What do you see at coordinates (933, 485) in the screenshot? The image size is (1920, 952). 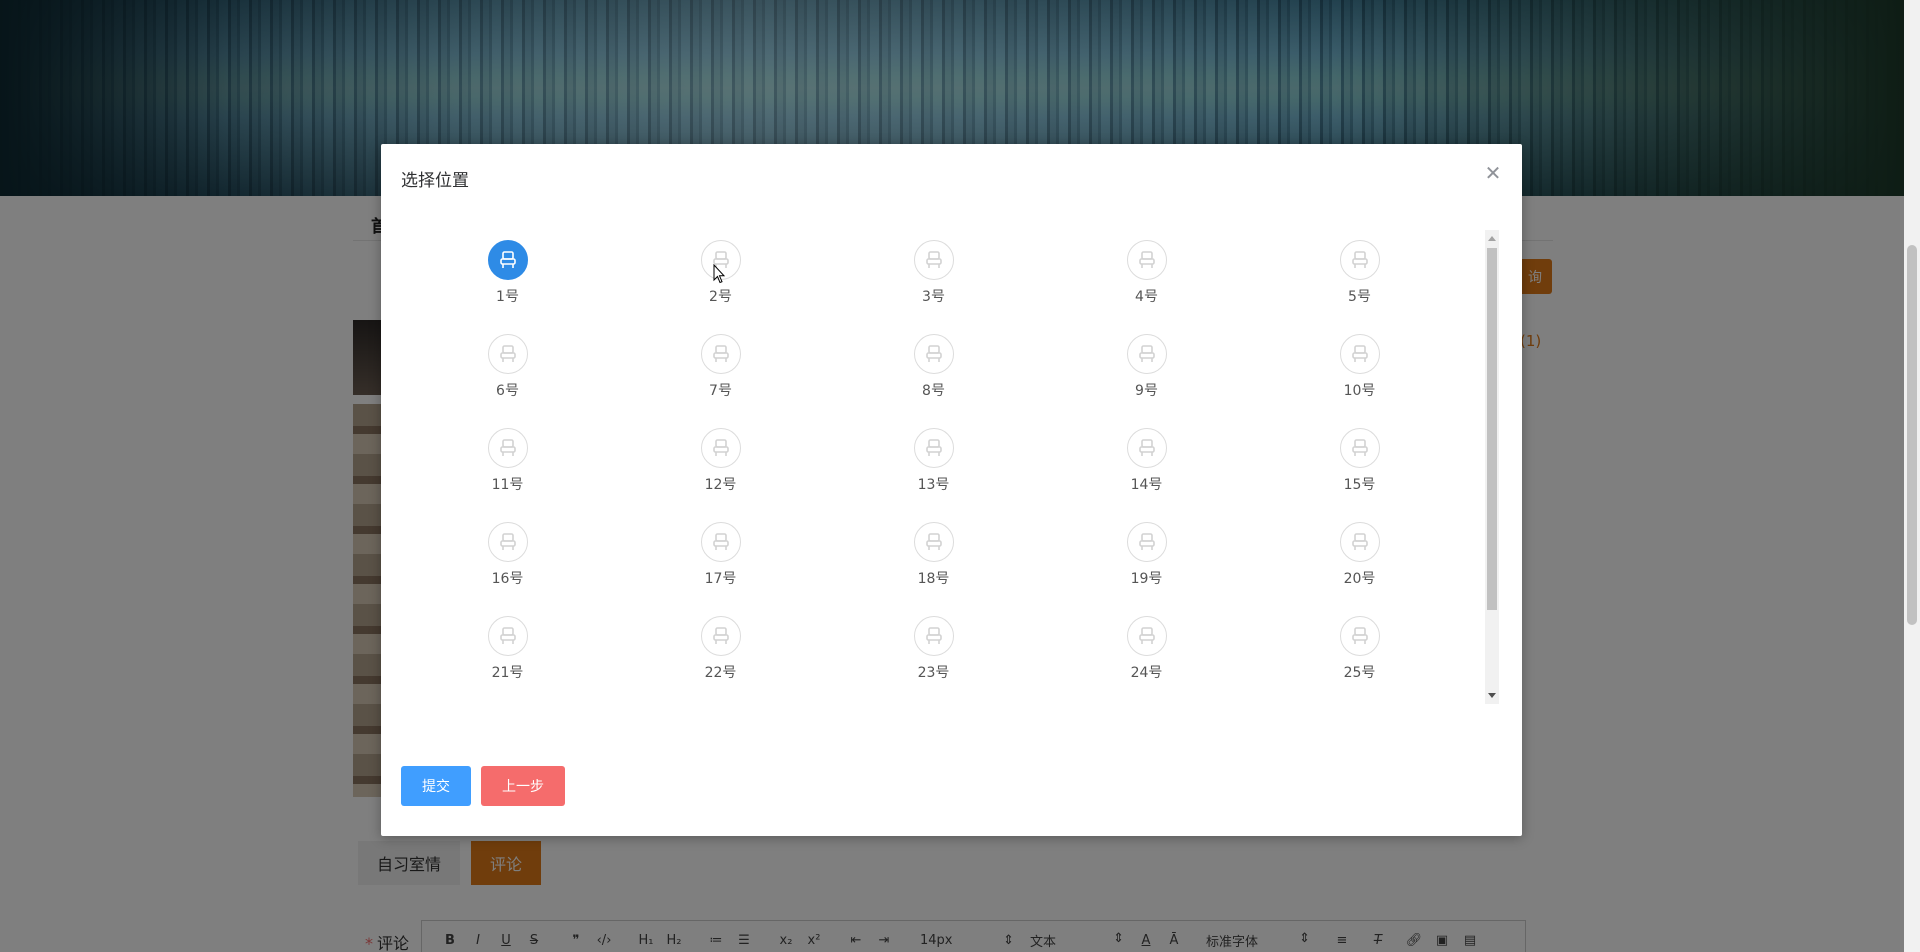 I see `seat-label: 13号` at bounding box center [933, 485].